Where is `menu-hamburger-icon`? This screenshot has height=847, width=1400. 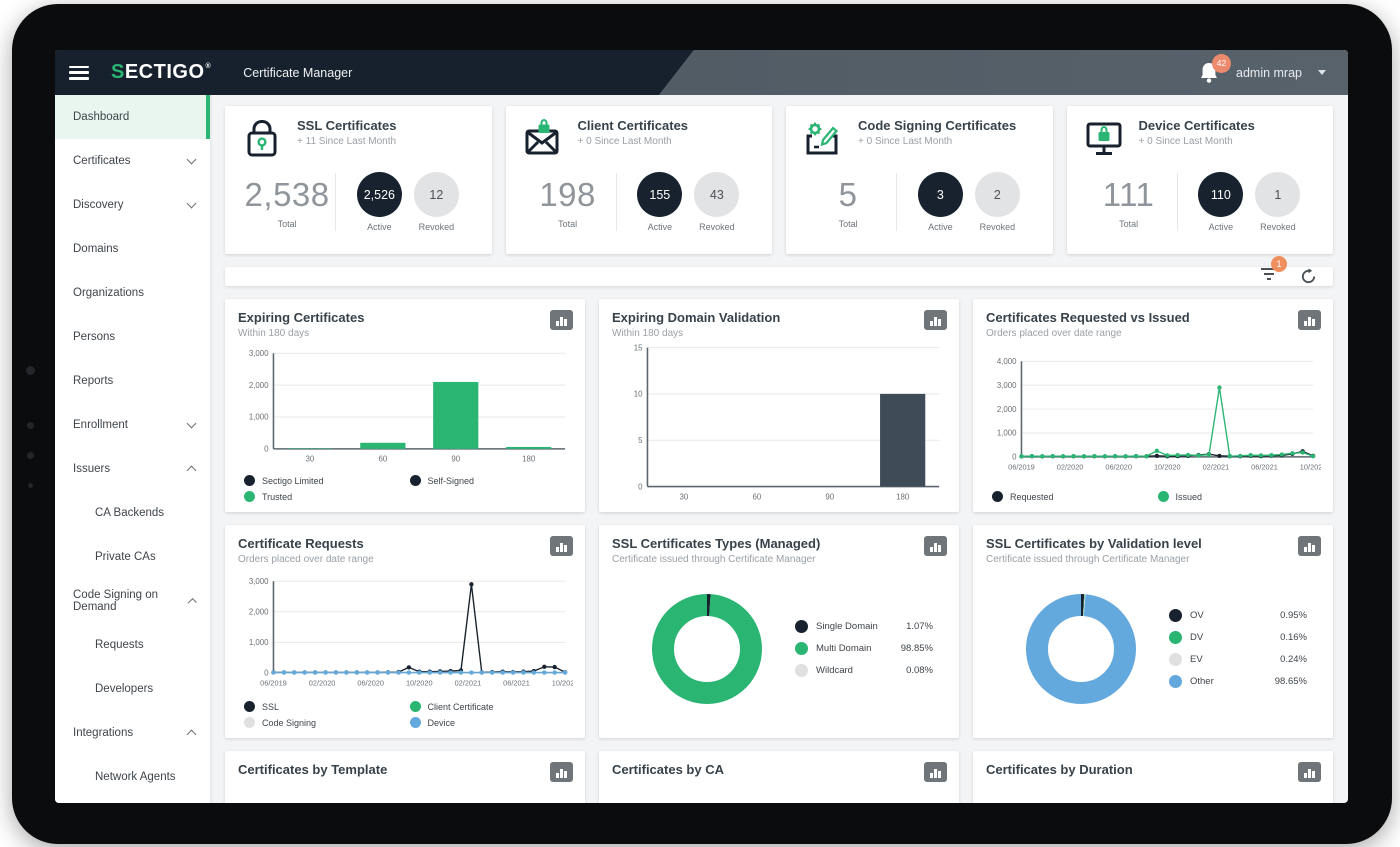
menu-hamburger-icon is located at coordinates (79, 72).